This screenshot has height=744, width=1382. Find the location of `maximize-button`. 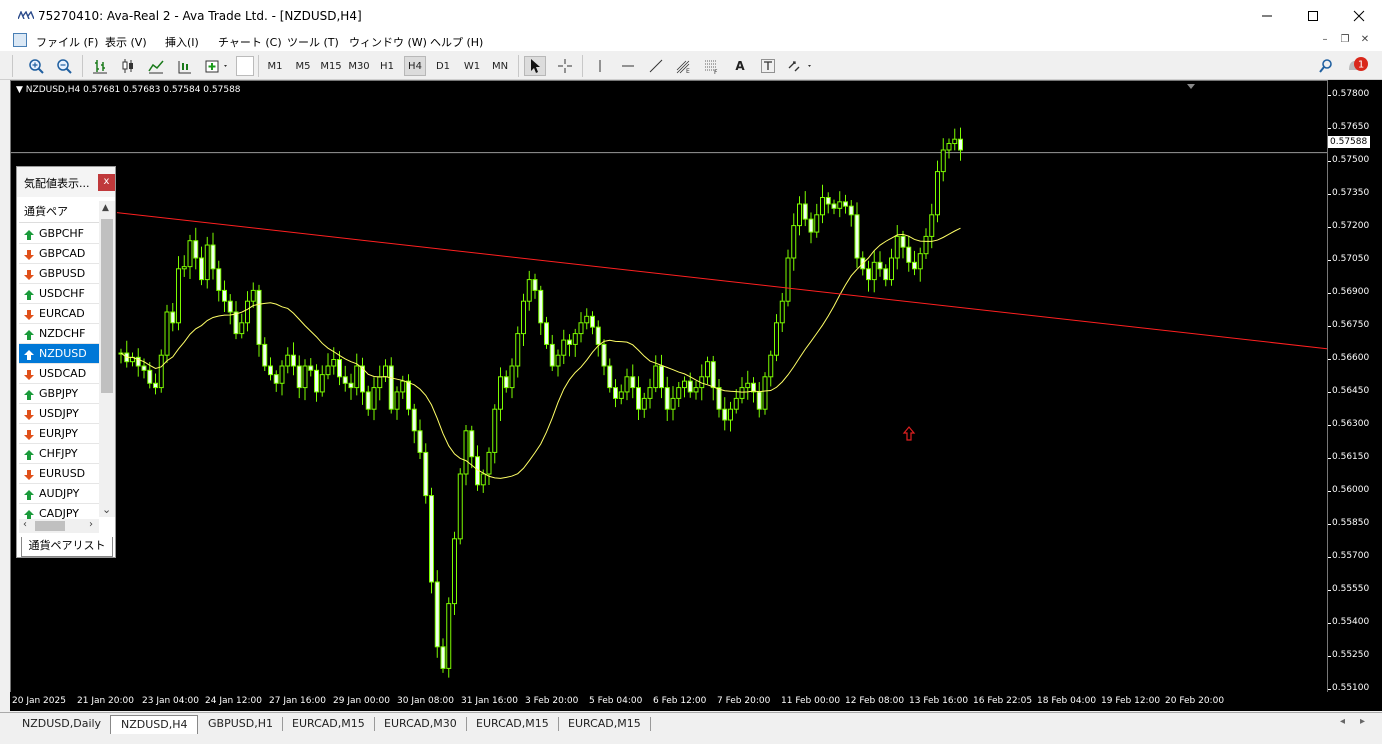

maximize-button is located at coordinates (1313, 15).